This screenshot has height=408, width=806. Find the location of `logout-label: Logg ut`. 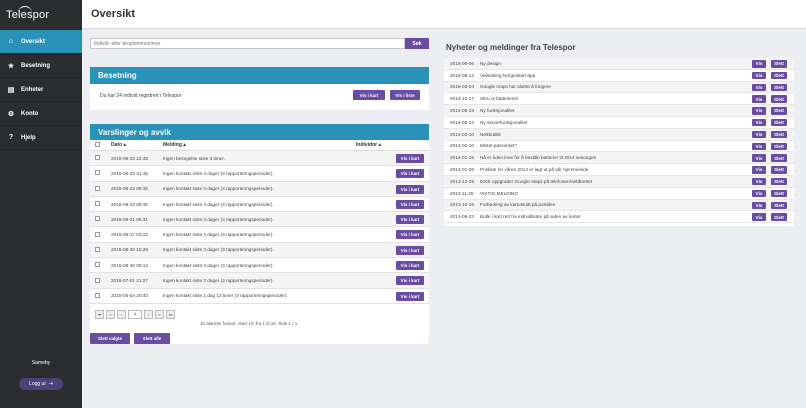

logout-label: Logg ut is located at coordinates (37, 384).